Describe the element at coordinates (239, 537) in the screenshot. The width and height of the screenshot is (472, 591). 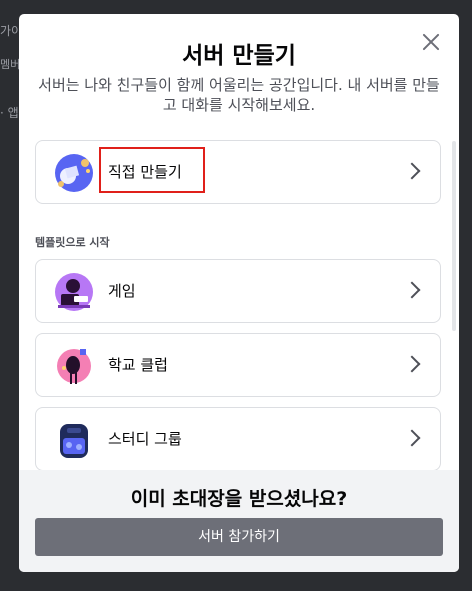
I see `join-server-button: 서버 참가하기` at that location.